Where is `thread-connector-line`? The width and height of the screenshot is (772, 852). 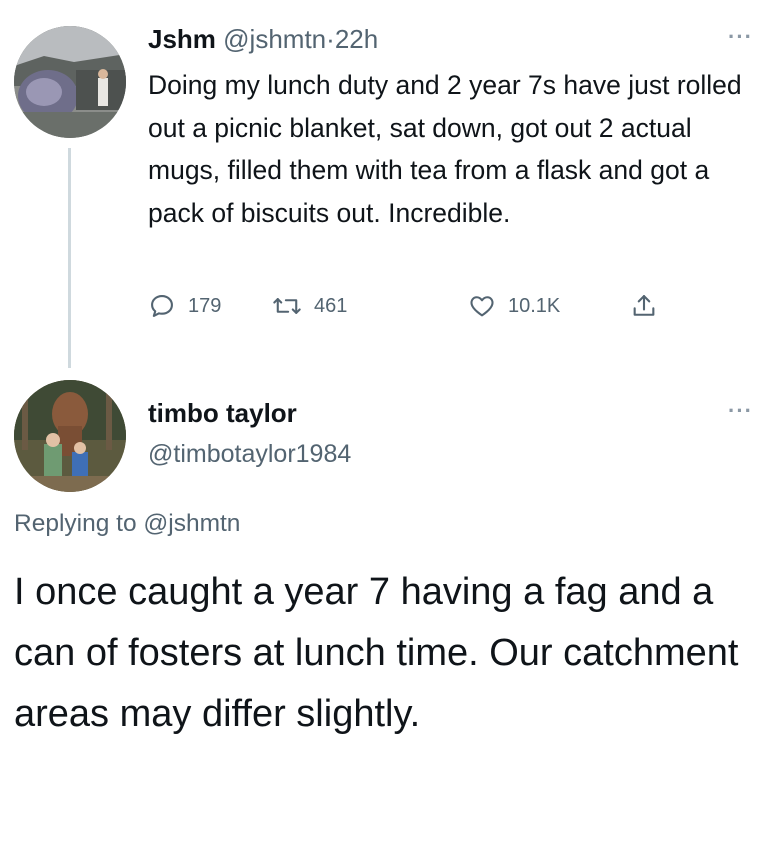 thread-connector-line is located at coordinates (69, 258).